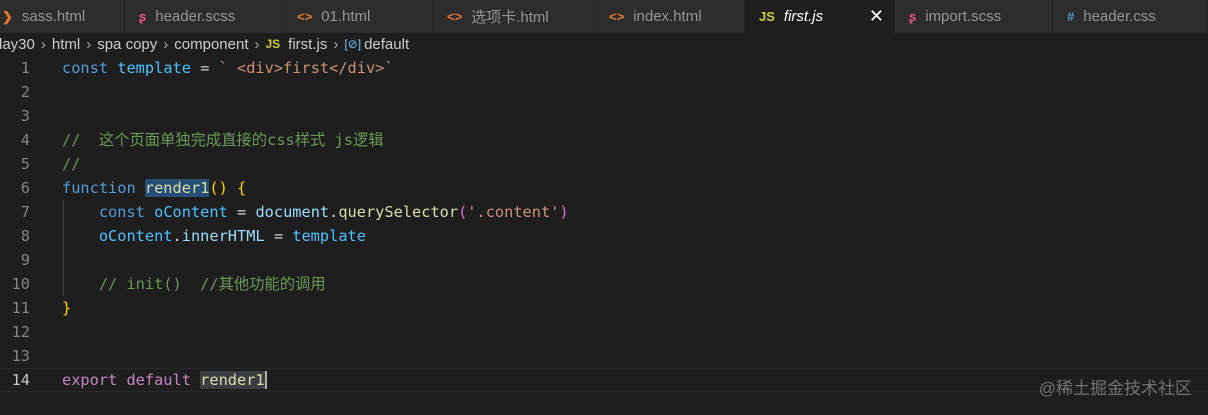 The width and height of the screenshot is (1208, 415). I want to click on code-token: oContent, so click(117, 236).